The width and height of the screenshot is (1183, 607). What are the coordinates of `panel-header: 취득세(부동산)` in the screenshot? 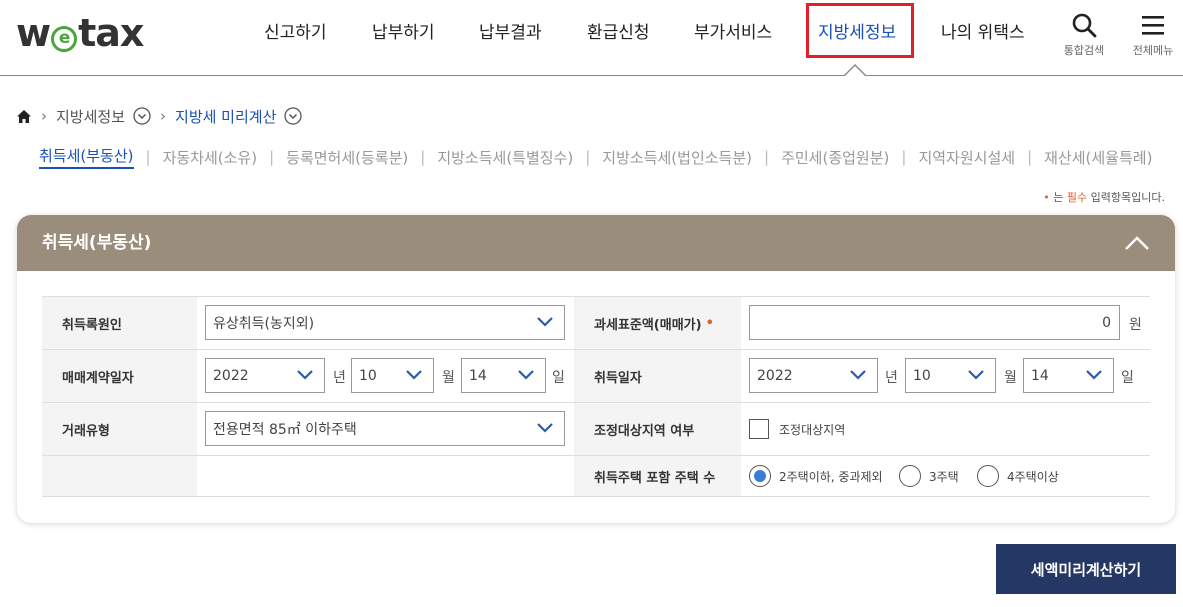 It's located at (596, 243).